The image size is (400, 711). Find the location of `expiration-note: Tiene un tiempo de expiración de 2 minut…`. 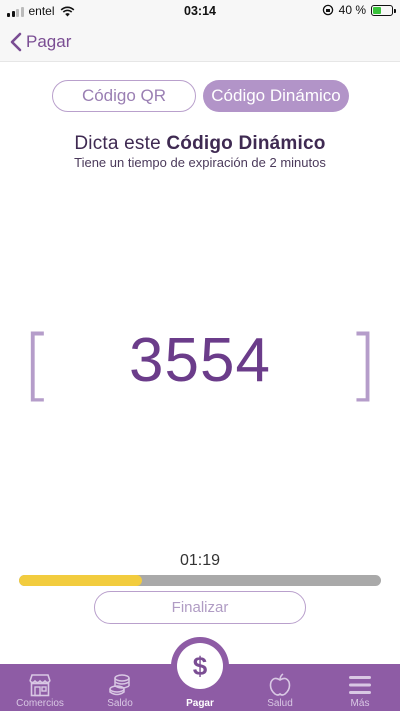

expiration-note: Tiene un tiempo de expiración de 2 minut… is located at coordinates (200, 162).